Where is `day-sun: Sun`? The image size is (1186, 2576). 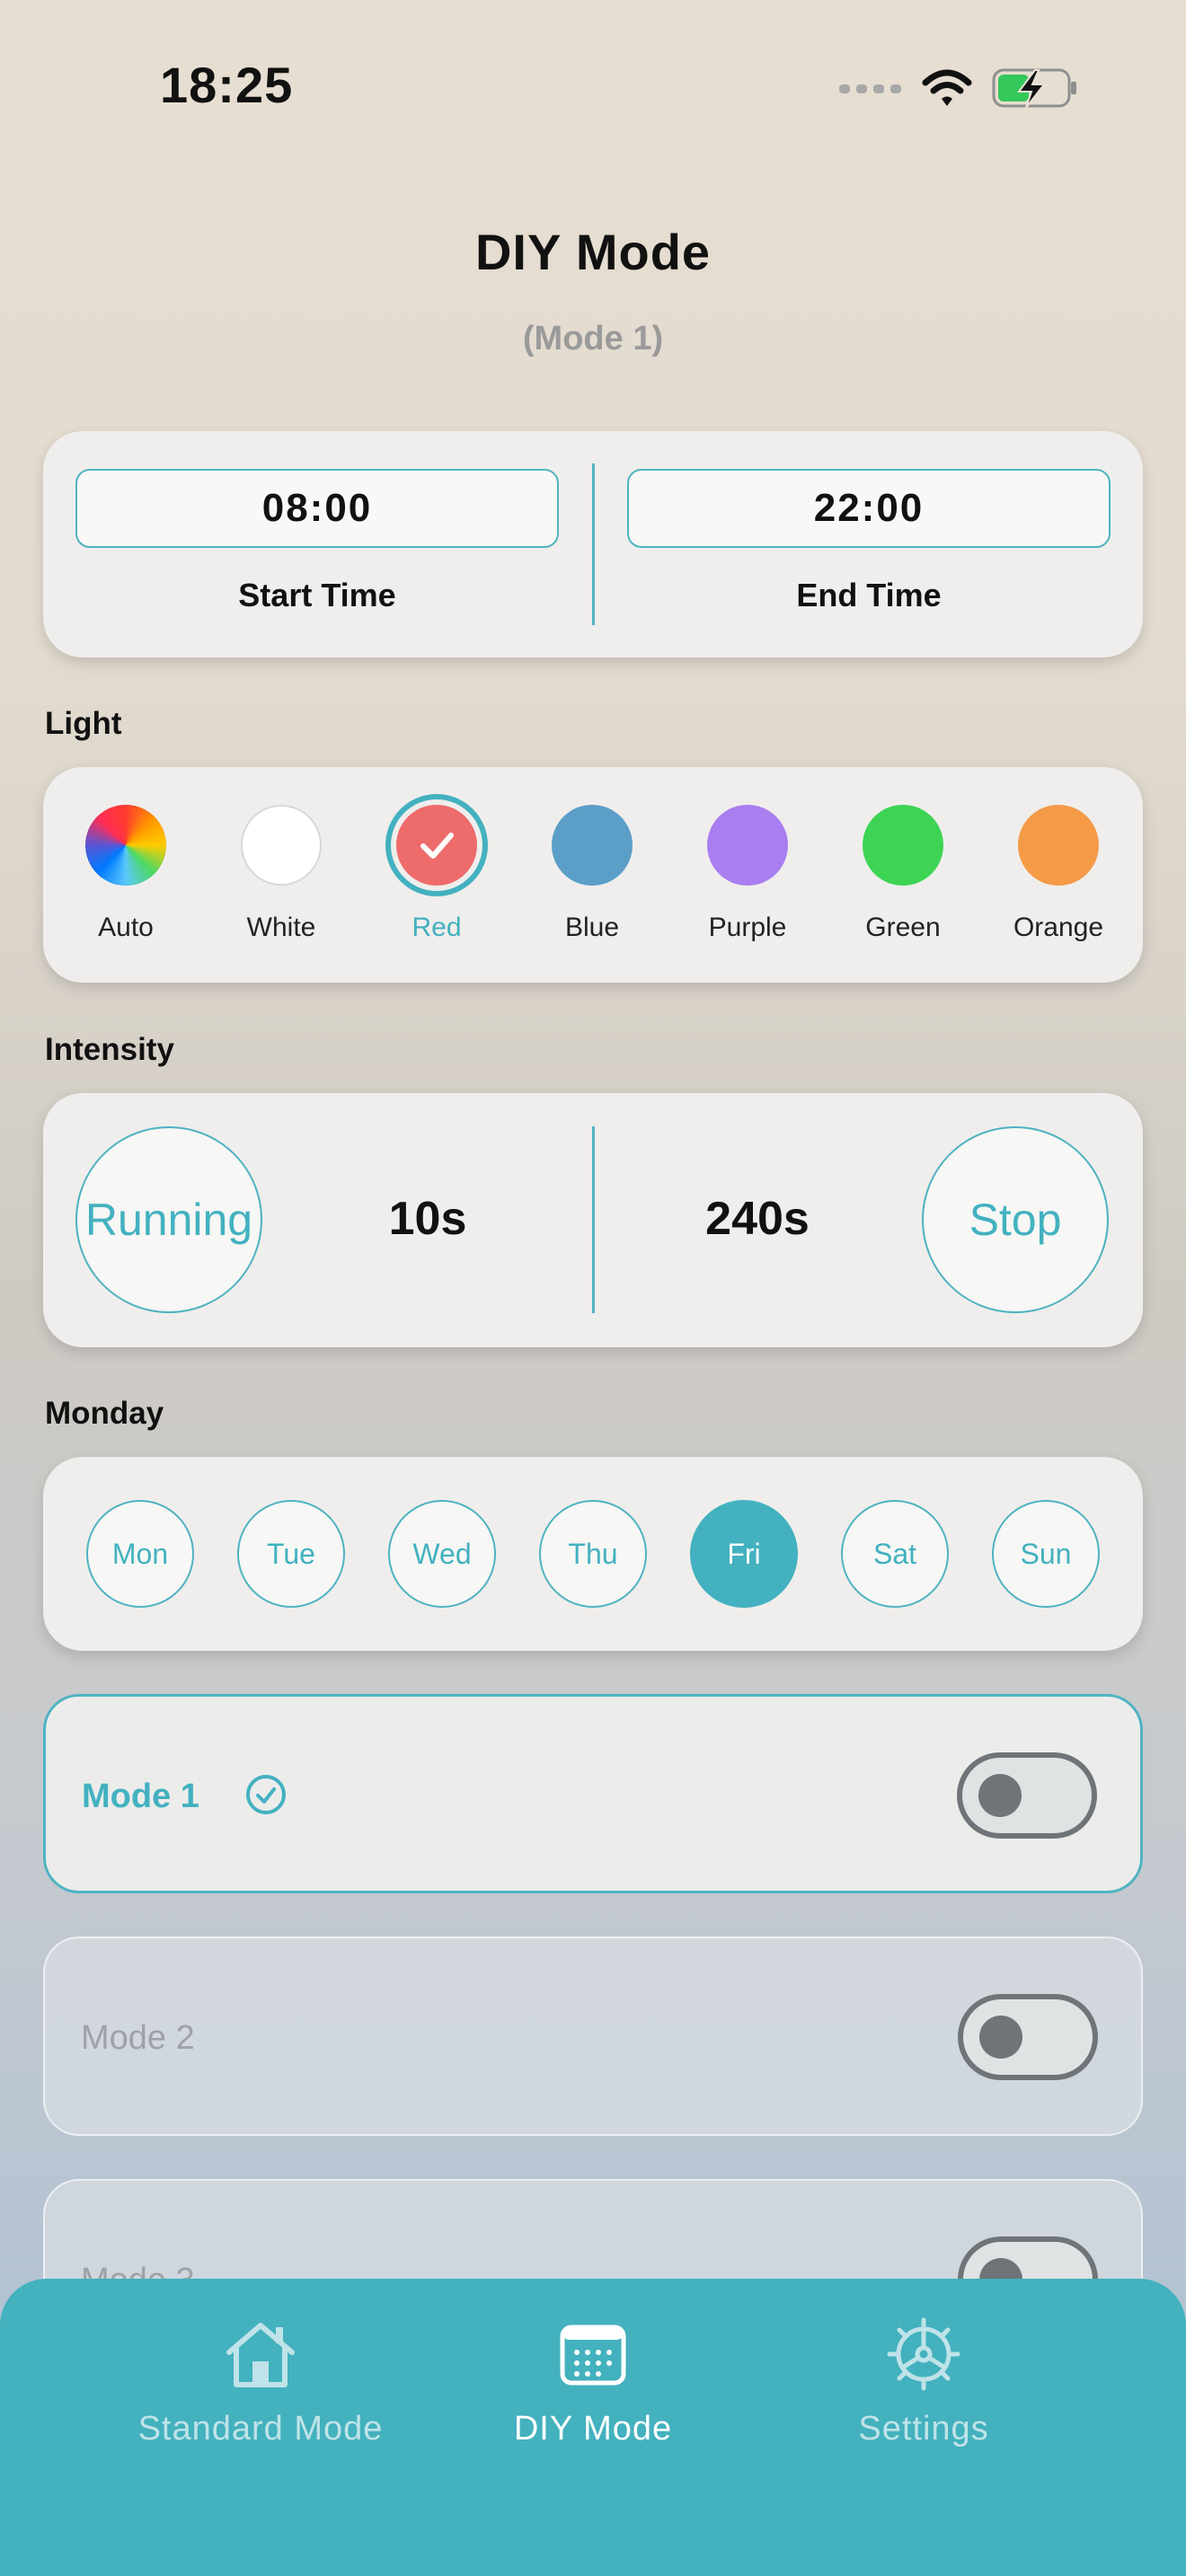 day-sun: Sun is located at coordinates (1046, 1554).